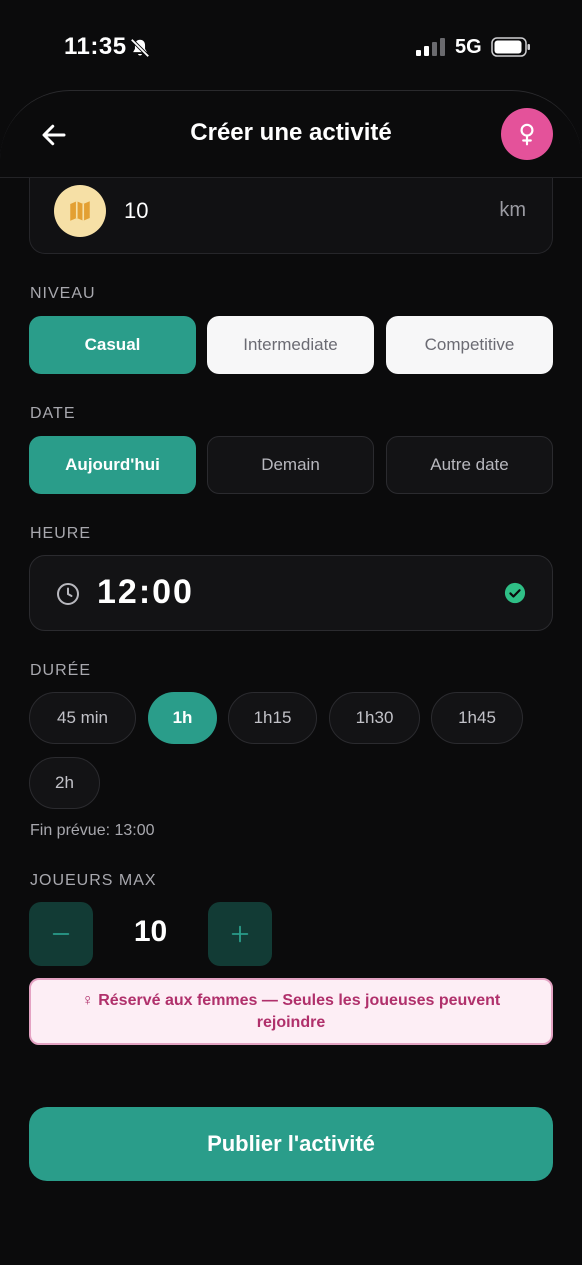 The height and width of the screenshot is (1265, 582). What do you see at coordinates (93, 880) in the screenshot?
I see `players-label: JOUEURS MAX` at bounding box center [93, 880].